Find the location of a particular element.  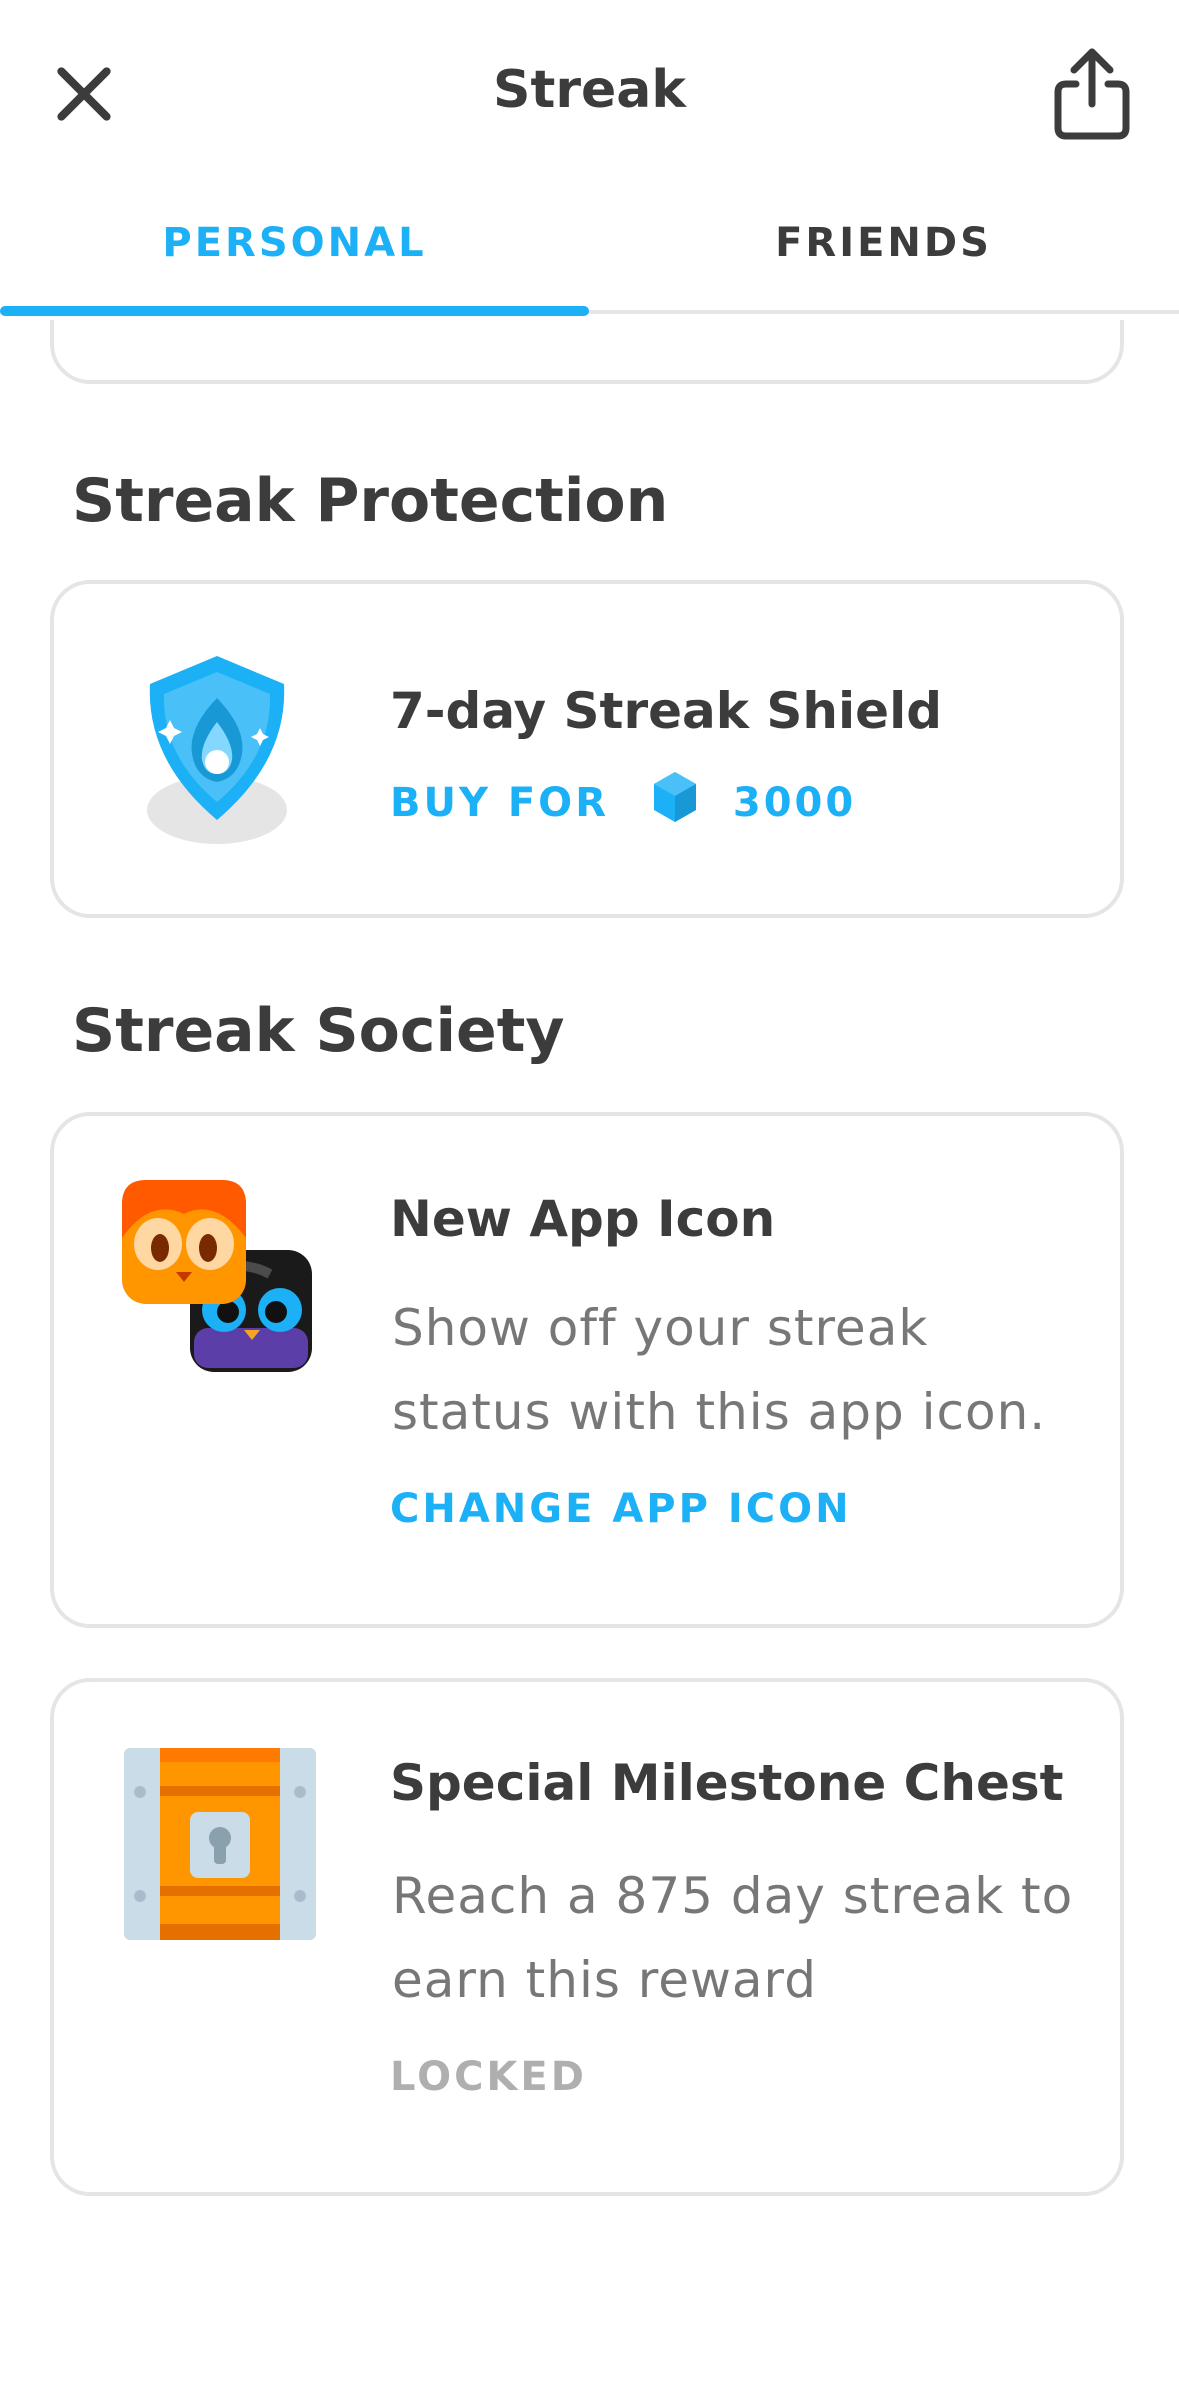

app-icon-preview is located at coordinates (217, 1276).